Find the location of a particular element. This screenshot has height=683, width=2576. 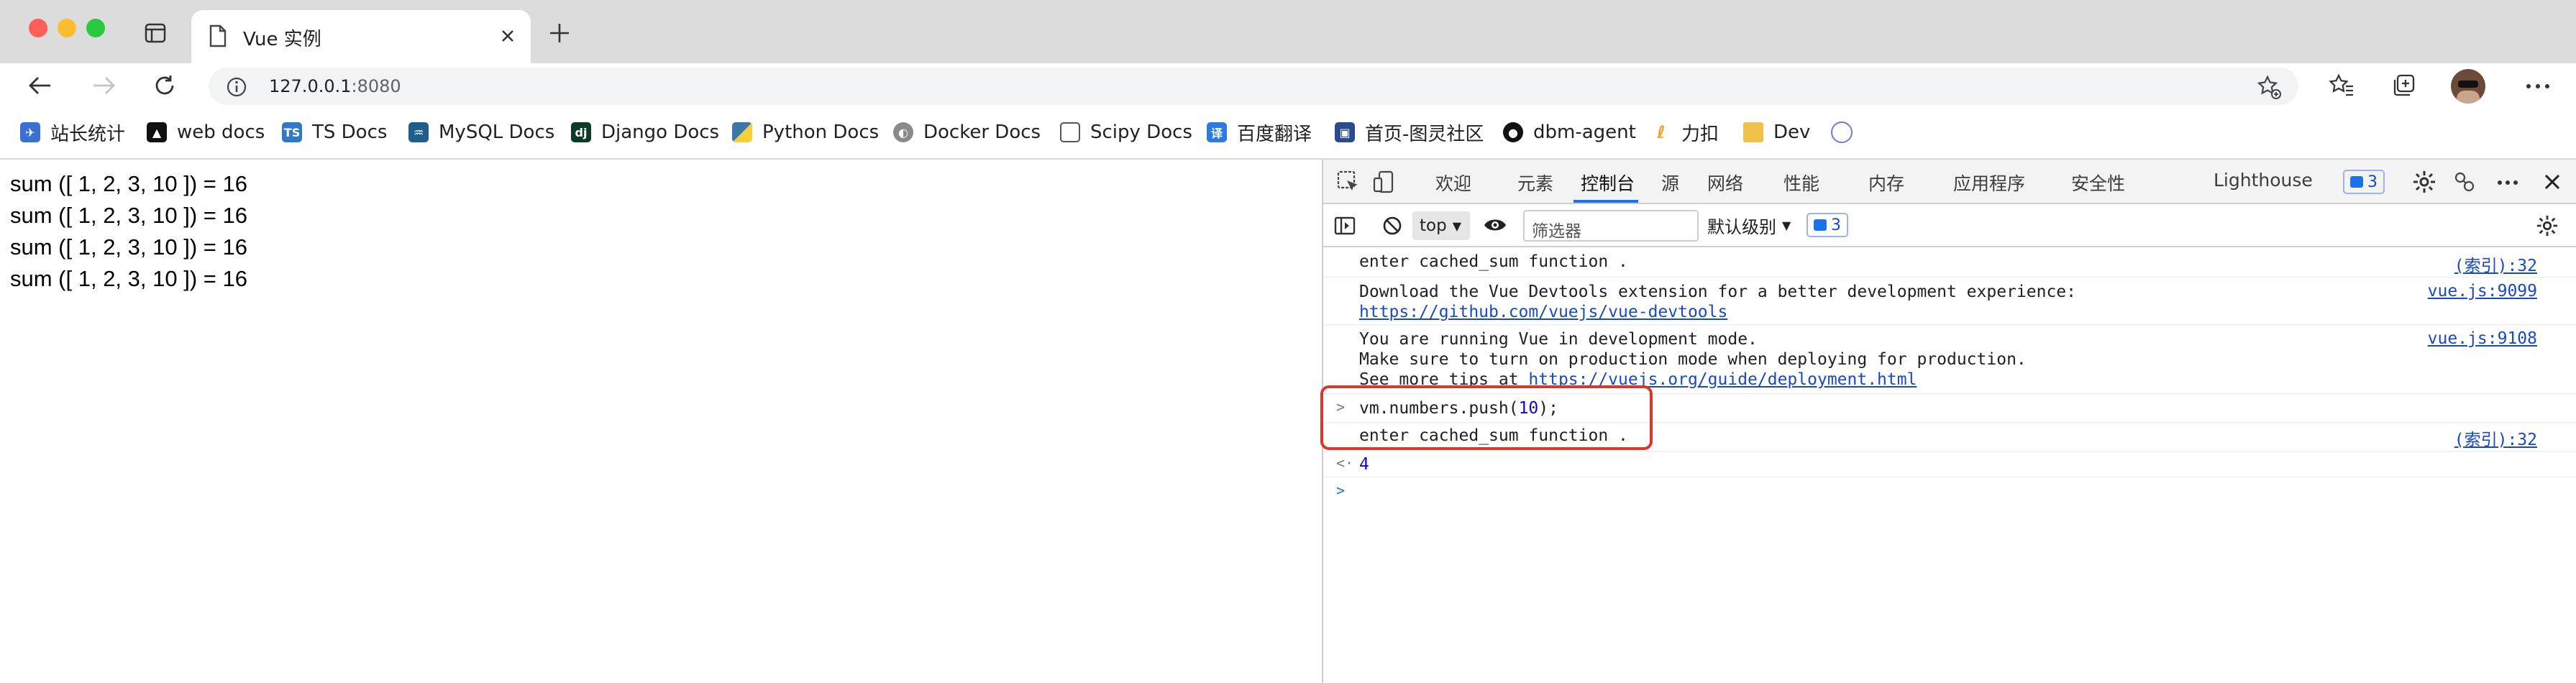

device-toolbar-icon is located at coordinates (1384, 182).